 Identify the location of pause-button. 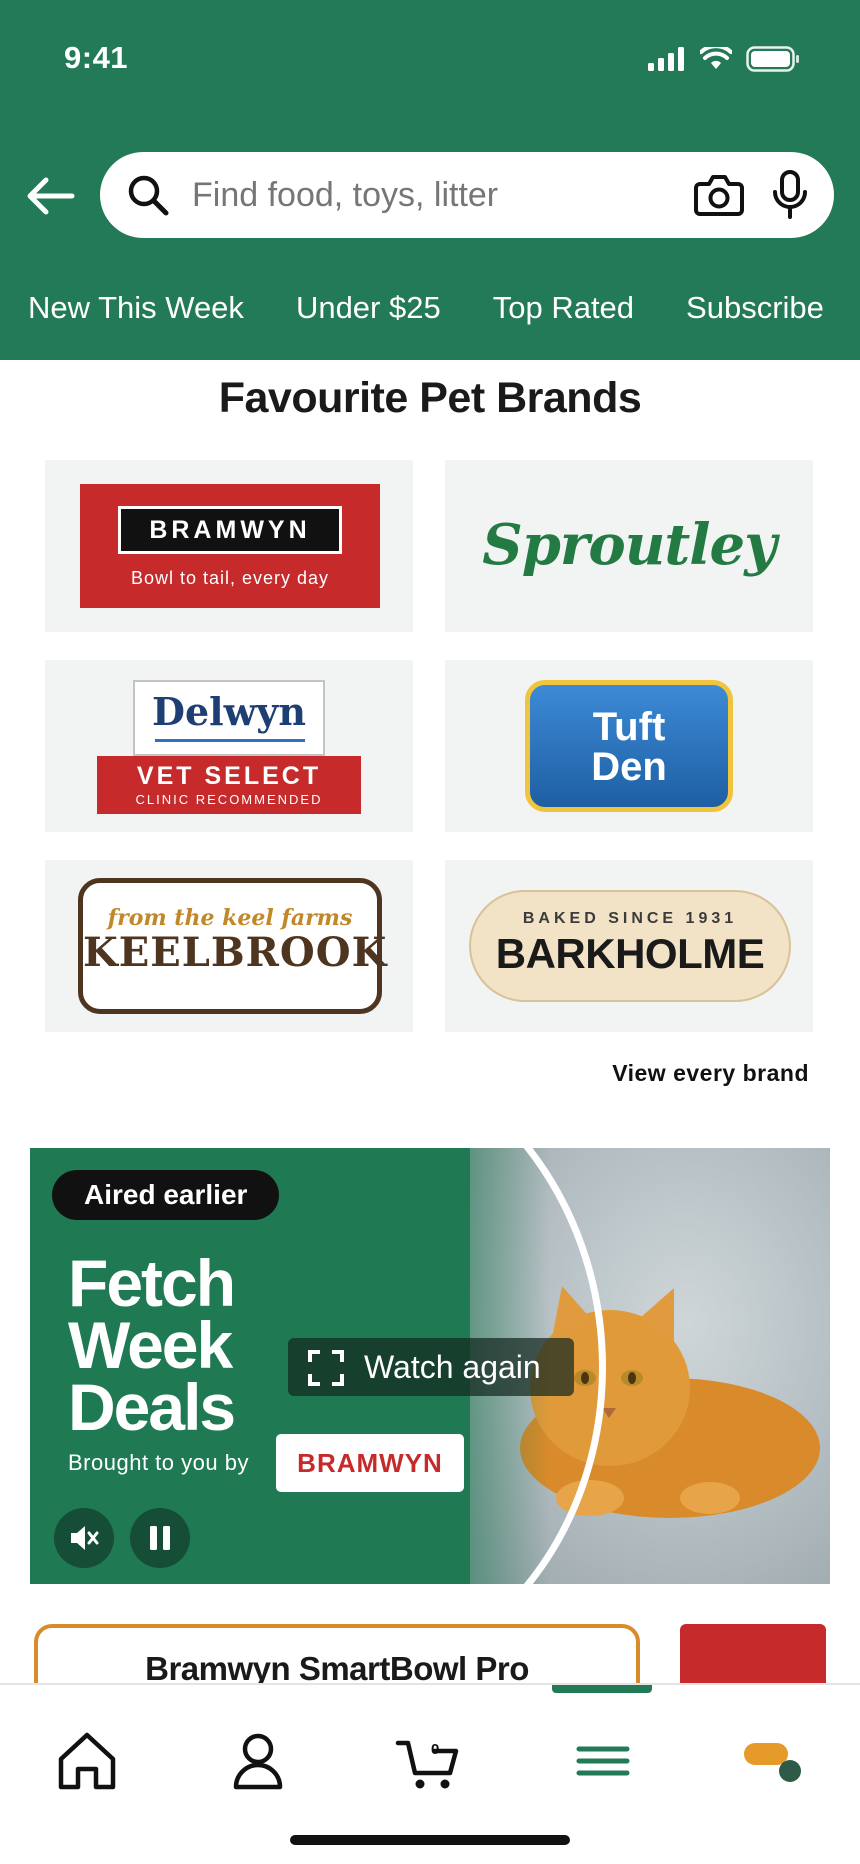
(160, 1538).